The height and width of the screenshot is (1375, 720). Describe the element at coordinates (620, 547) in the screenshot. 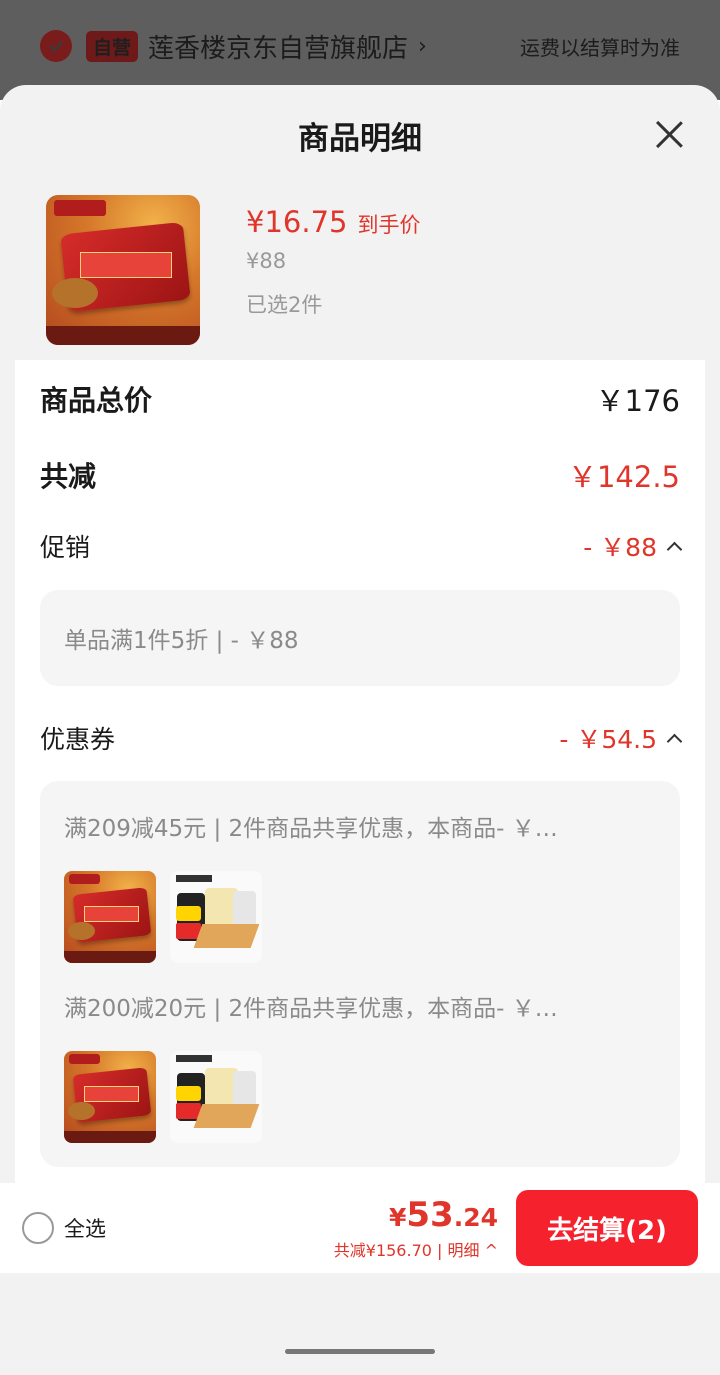

I see `promo-value: - ￥88` at that location.